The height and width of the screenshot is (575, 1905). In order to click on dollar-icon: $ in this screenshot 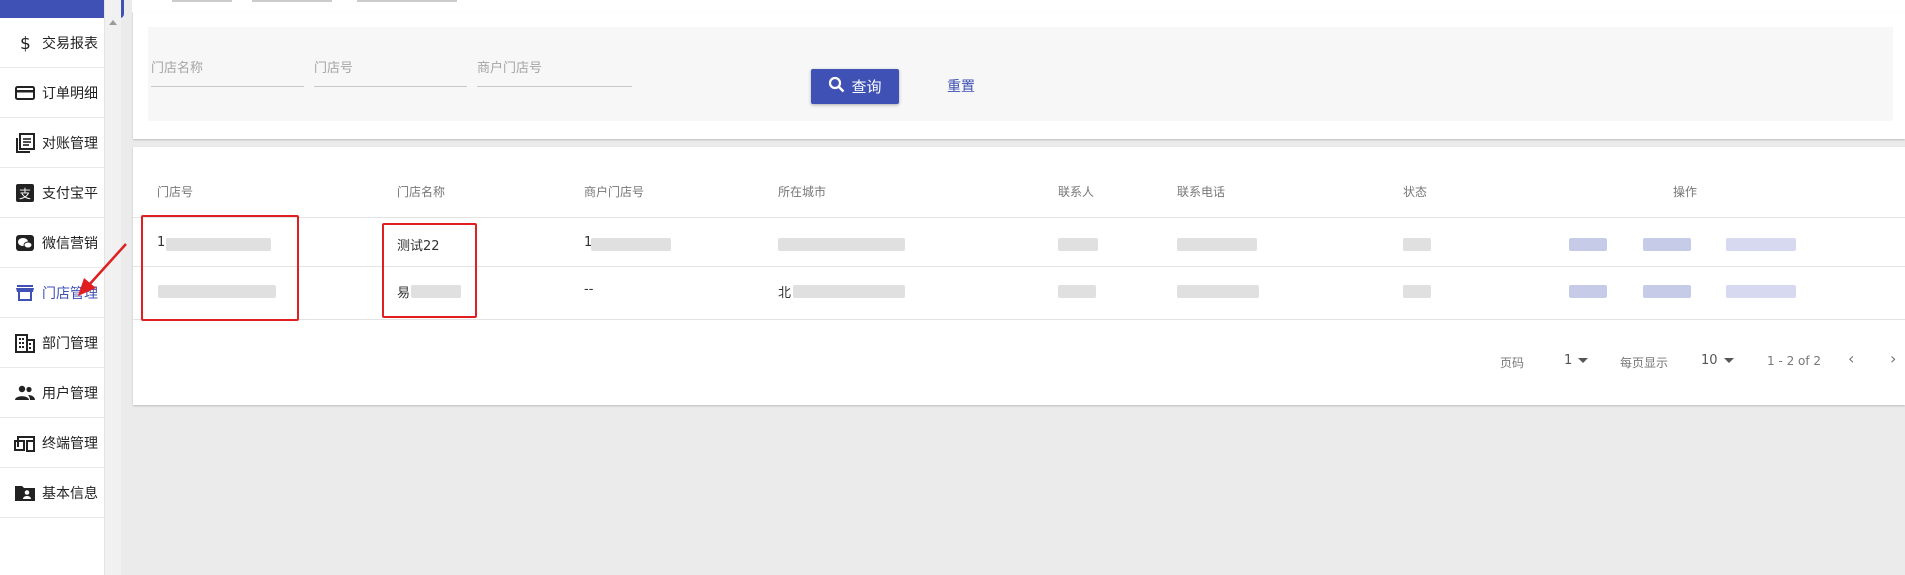, I will do `click(25, 43)`.